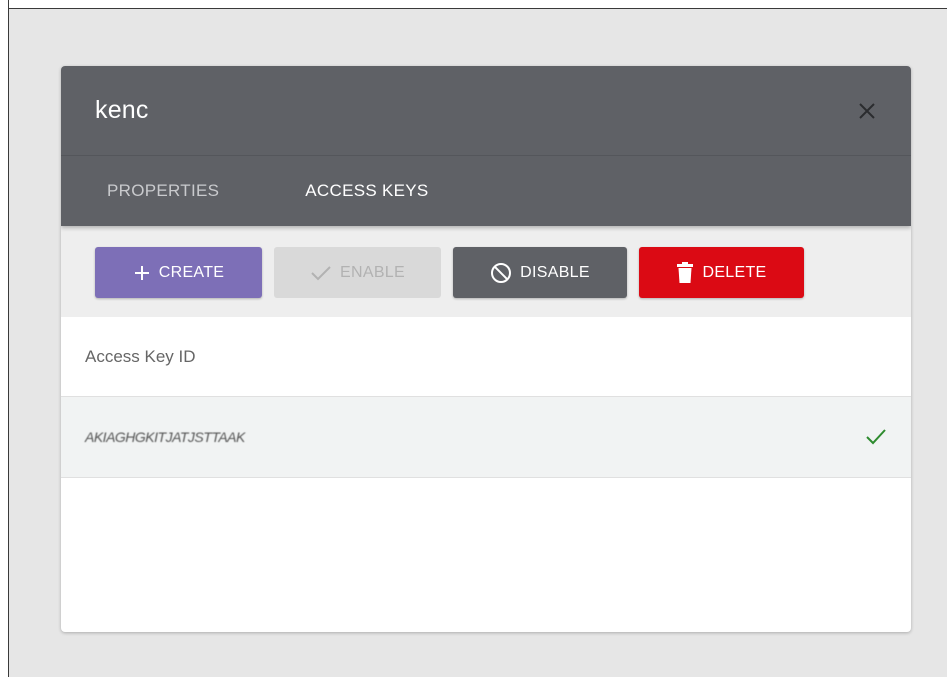 The image size is (947, 677). I want to click on delete-button-label: DELETE, so click(734, 272).